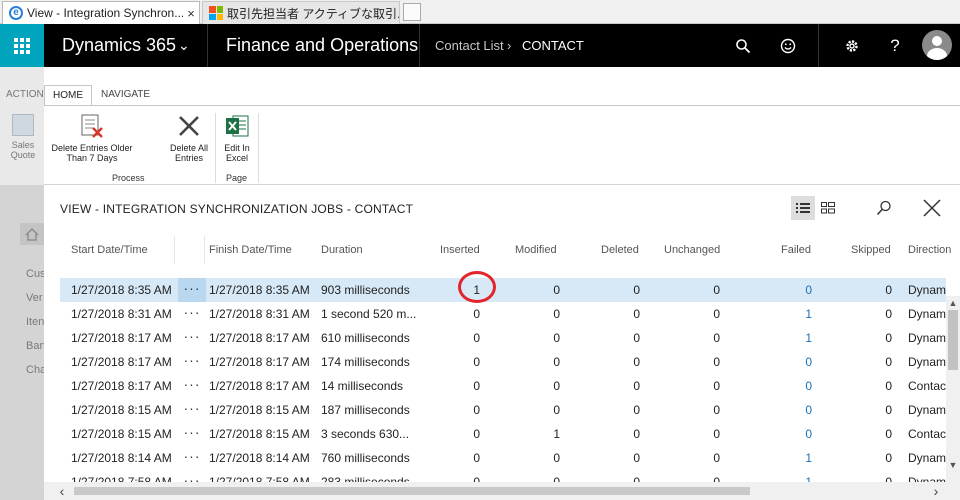  Describe the element at coordinates (68, 95) in the screenshot. I see `ribbon-tab-home: HOME` at that location.